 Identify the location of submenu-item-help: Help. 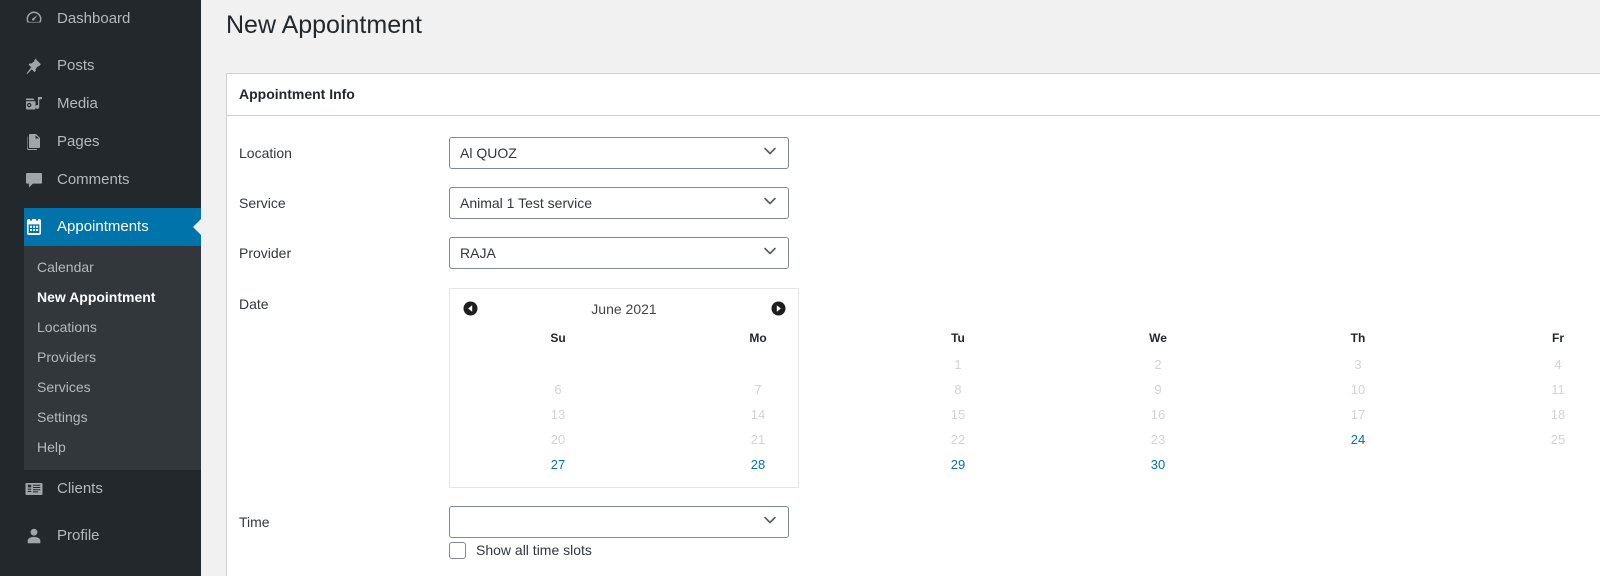
(100, 447).